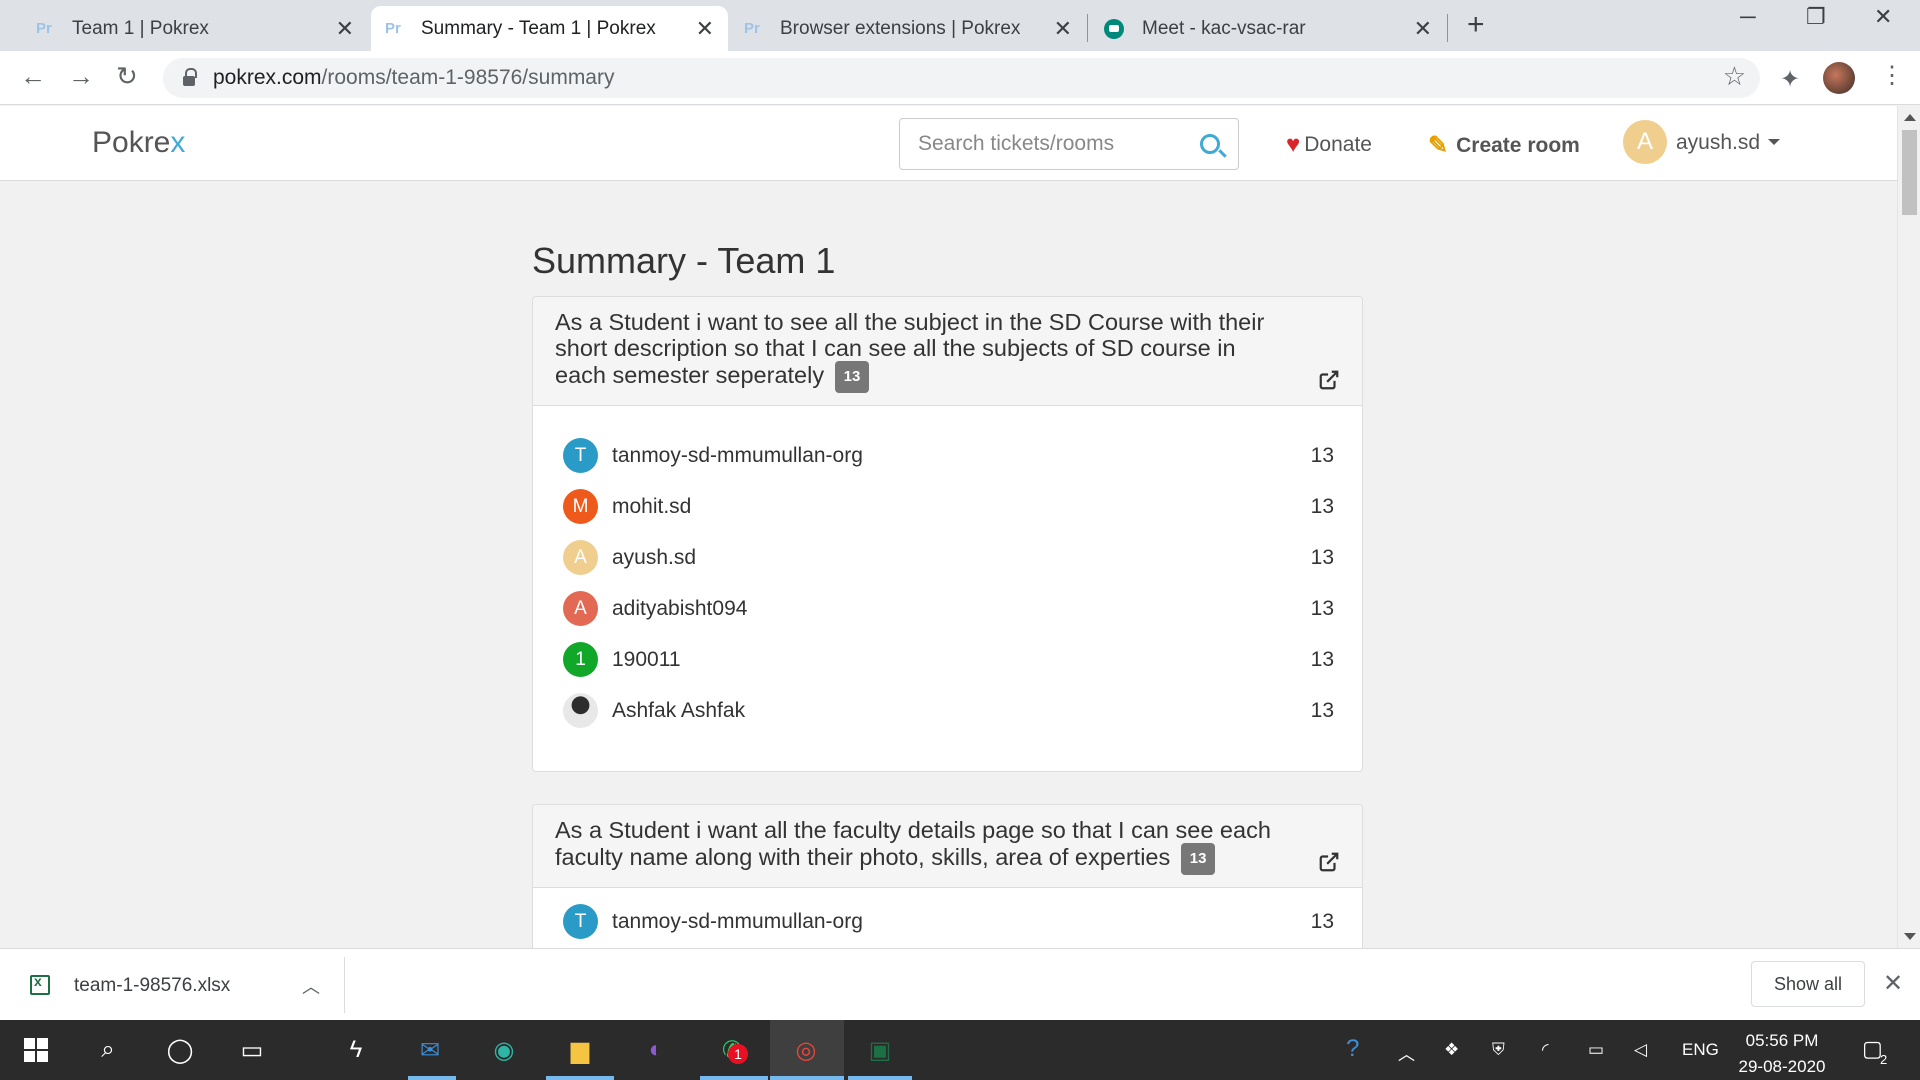 This screenshot has height=1080, width=1920. I want to click on meet-icon, so click(1114, 28).